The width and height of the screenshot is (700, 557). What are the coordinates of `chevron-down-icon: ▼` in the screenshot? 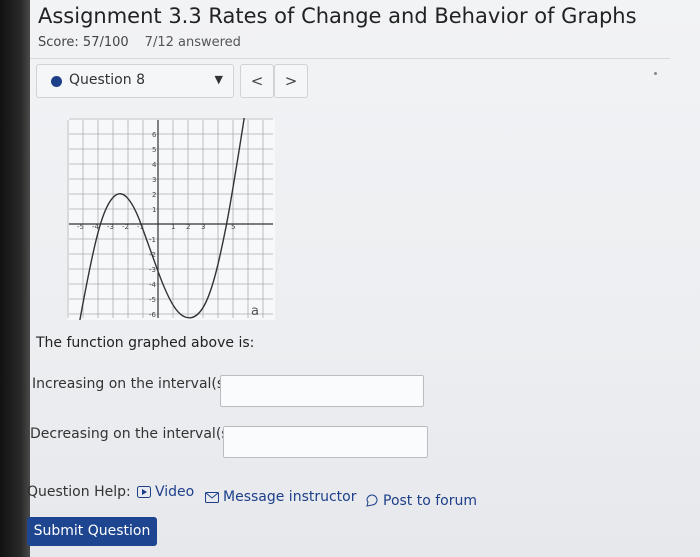 It's located at (218, 79).